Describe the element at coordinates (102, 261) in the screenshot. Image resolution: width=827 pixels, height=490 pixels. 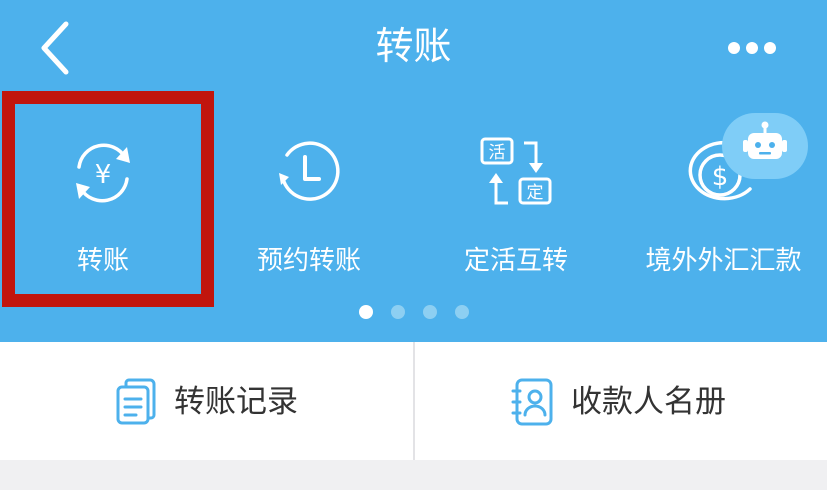
I see `quick-action-label: 转账` at that location.